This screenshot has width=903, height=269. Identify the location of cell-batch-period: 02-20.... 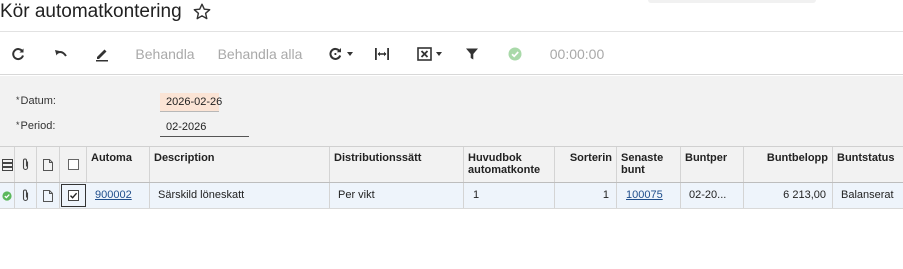
(712, 195).